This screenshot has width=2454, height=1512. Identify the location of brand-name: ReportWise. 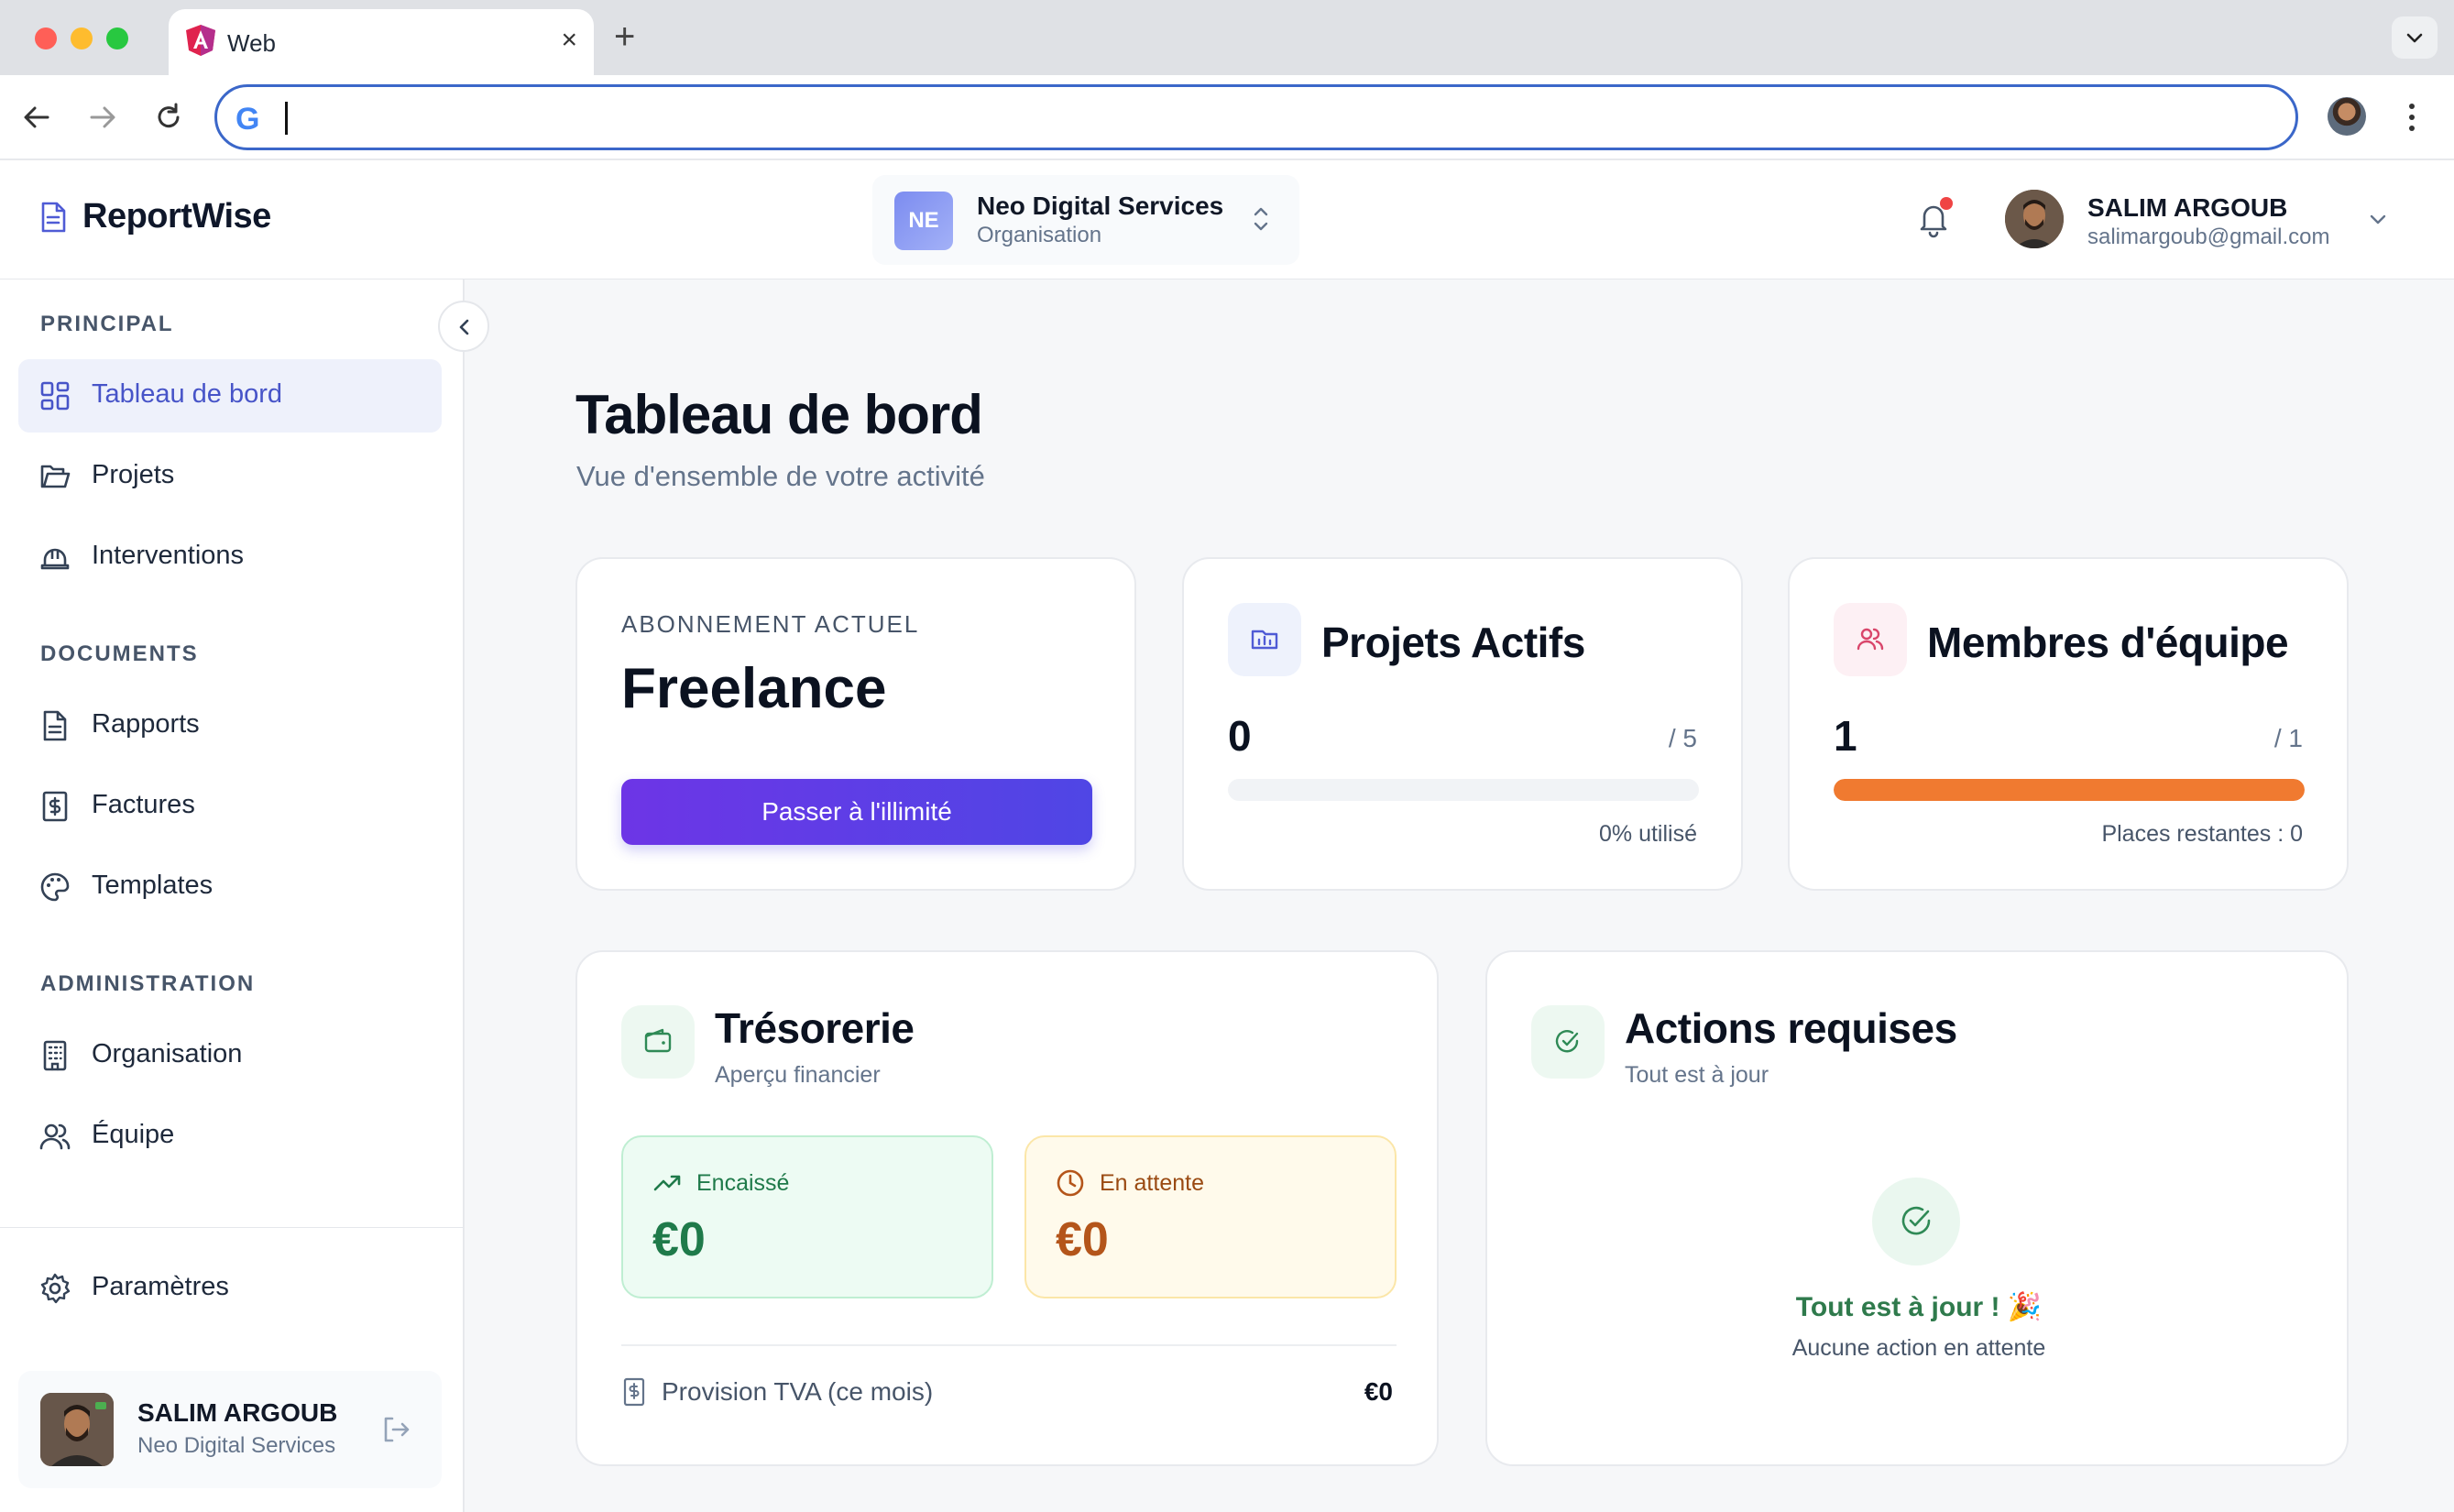
(176, 216).